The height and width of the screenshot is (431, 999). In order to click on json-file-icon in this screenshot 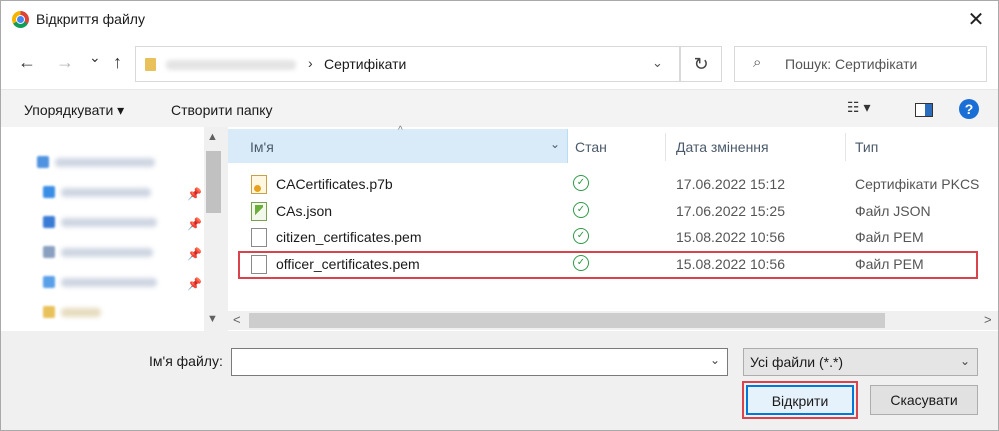, I will do `click(259, 211)`.